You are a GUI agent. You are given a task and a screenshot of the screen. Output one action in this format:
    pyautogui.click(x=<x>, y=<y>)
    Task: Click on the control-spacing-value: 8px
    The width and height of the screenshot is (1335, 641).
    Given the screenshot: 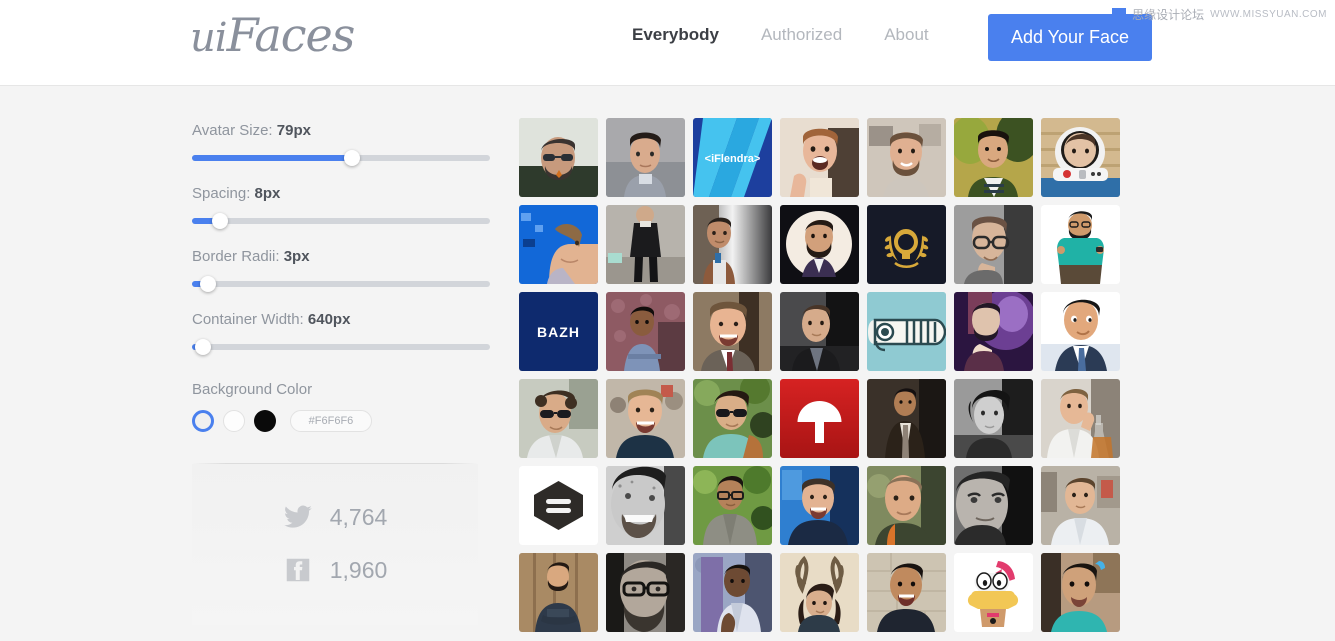 What is the action you would take?
    pyautogui.click(x=267, y=193)
    